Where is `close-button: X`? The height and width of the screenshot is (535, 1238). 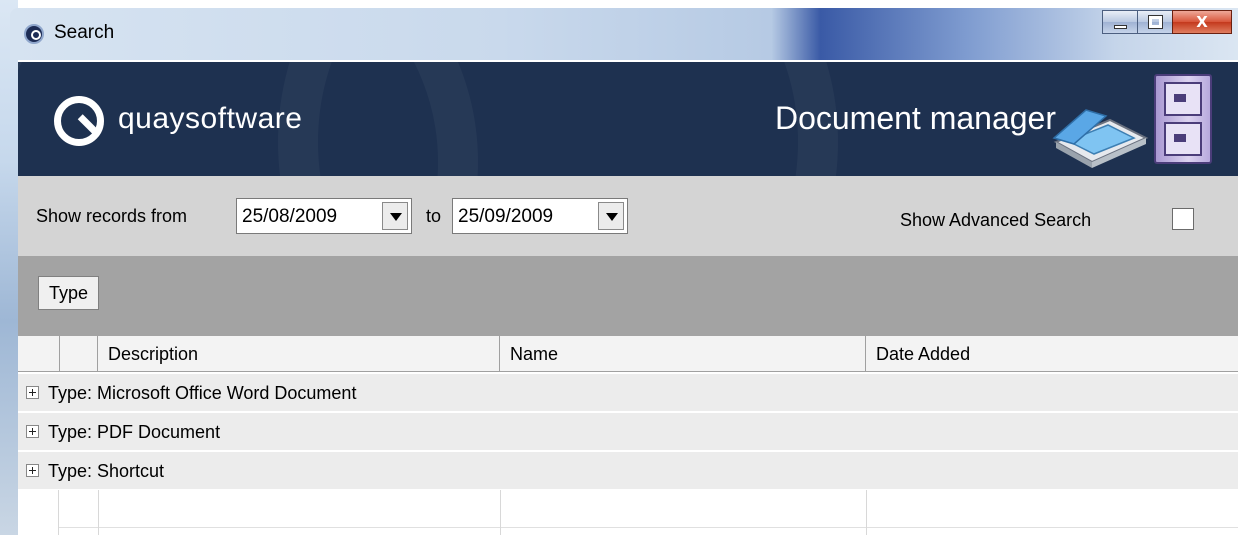 close-button: X is located at coordinates (1202, 22).